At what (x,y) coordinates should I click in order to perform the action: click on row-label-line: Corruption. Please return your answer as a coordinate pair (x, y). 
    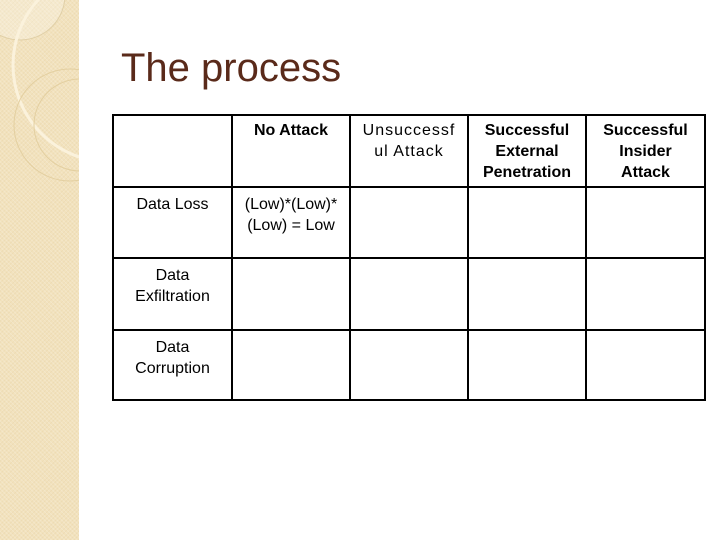
    Looking at the image, I should click on (172, 368).